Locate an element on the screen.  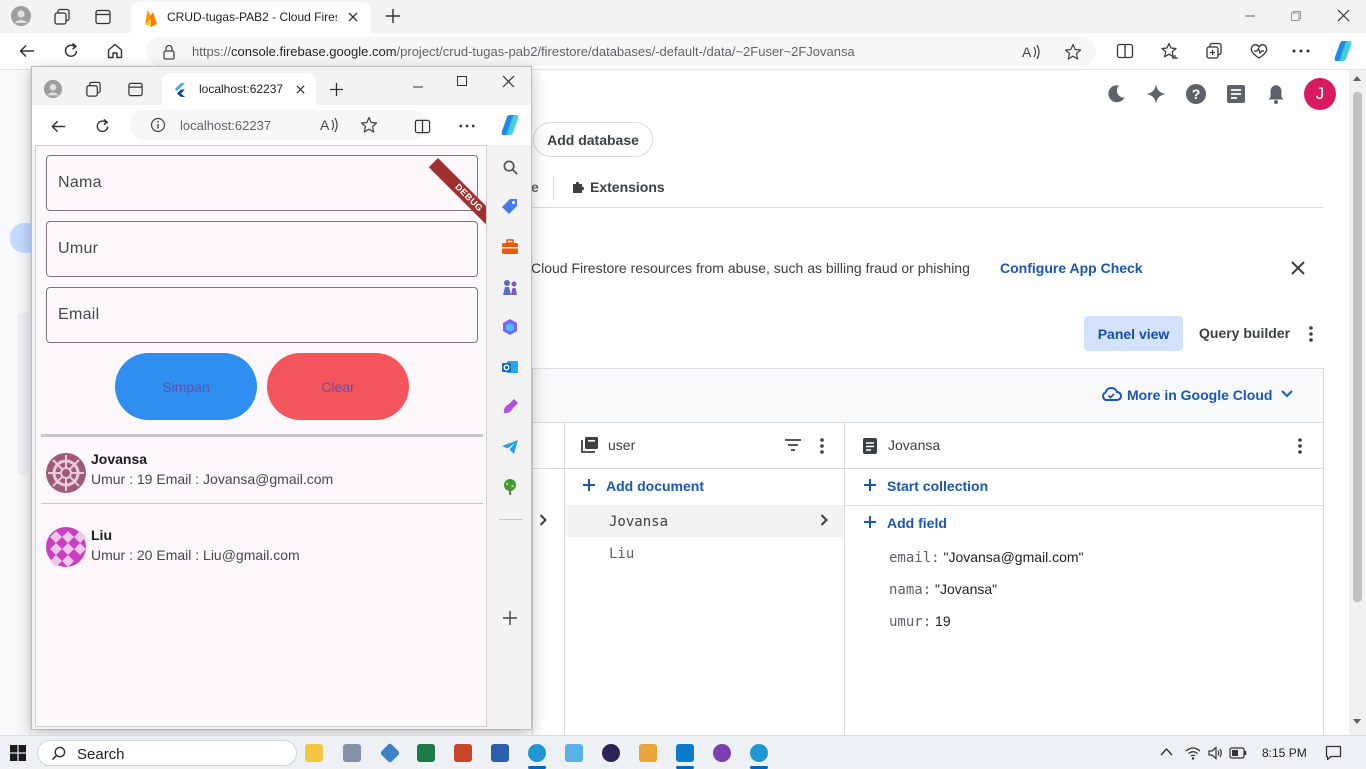
taskbar-game-controller-icon is located at coordinates (352, 753).